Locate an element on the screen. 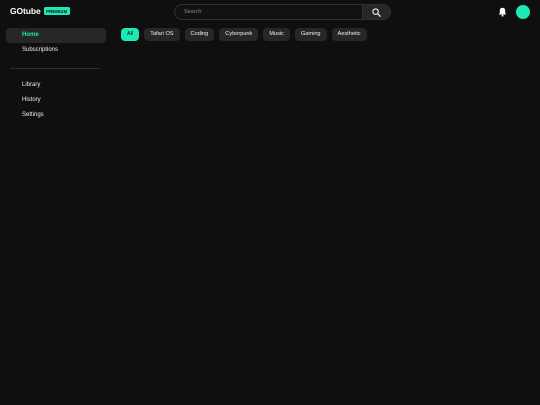 This screenshot has width=540, height=405. sidebar-item-subscriptions: Subscriptions is located at coordinates (56, 50).